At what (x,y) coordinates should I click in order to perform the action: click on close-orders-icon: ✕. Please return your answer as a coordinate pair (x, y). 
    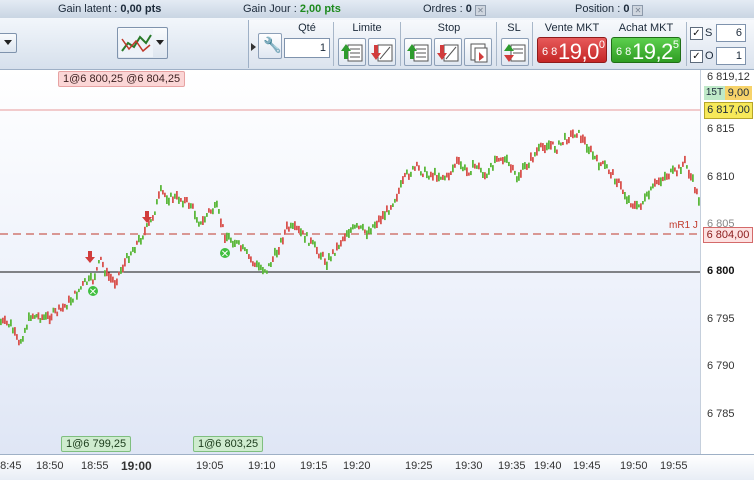
    Looking at the image, I should click on (480, 10).